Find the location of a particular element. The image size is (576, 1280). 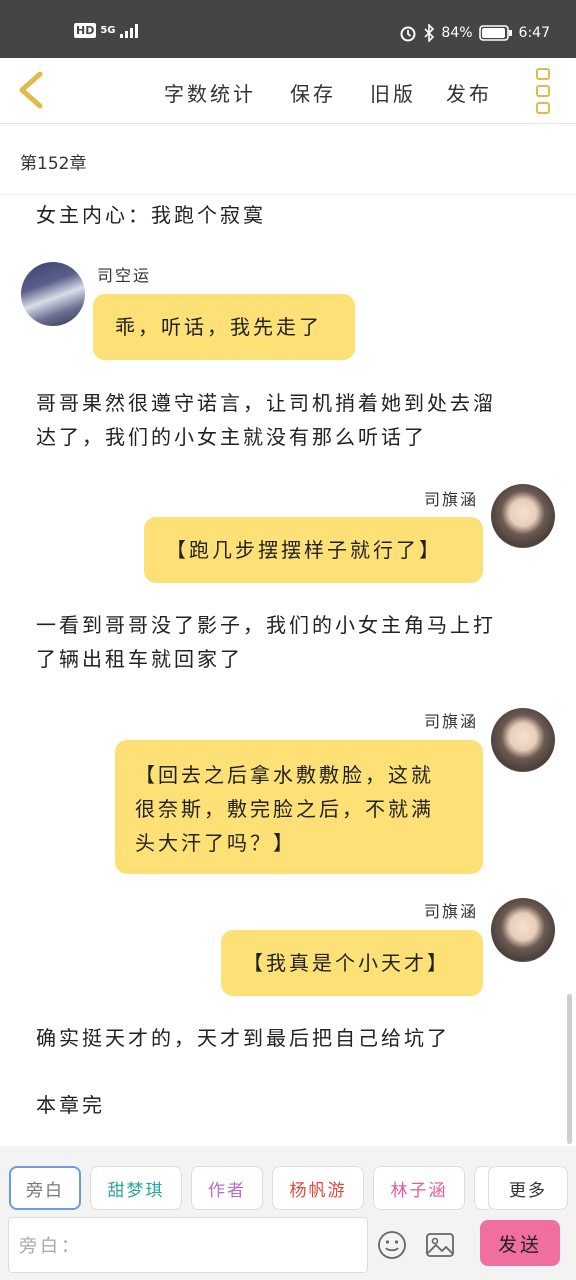

message-bubble: 乖，听话，我先走了 is located at coordinates (224, 327).